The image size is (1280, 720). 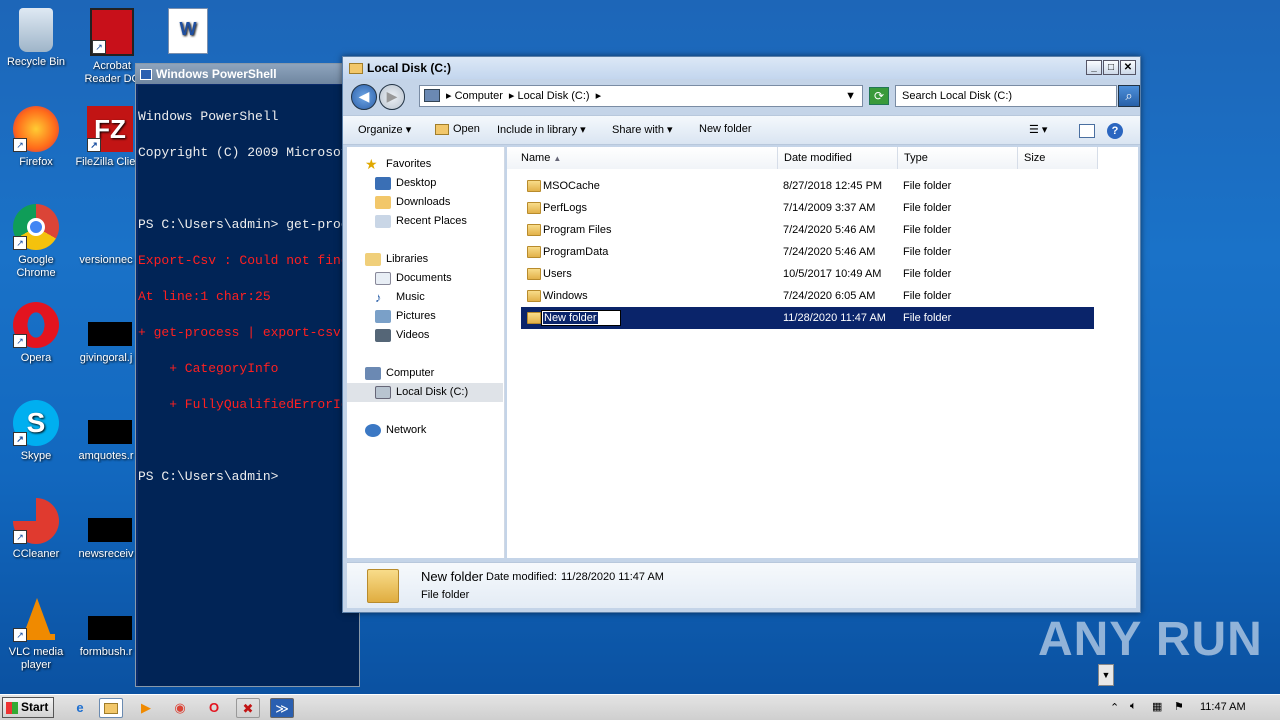 What do you see at coordinates (1133, 706) in the screenshot?
I see `volume-icon: 🔈︎` at bounding box center [1133, 706].